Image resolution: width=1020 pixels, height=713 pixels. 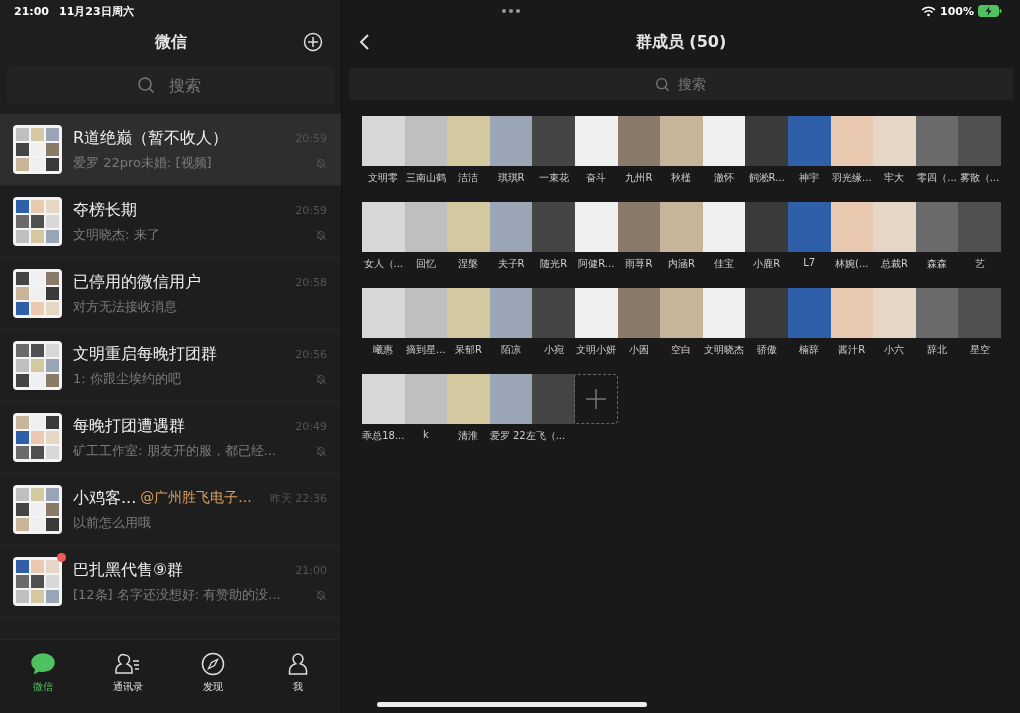 I want to click on battery-percent: 100%, so click(x=957, y=11).